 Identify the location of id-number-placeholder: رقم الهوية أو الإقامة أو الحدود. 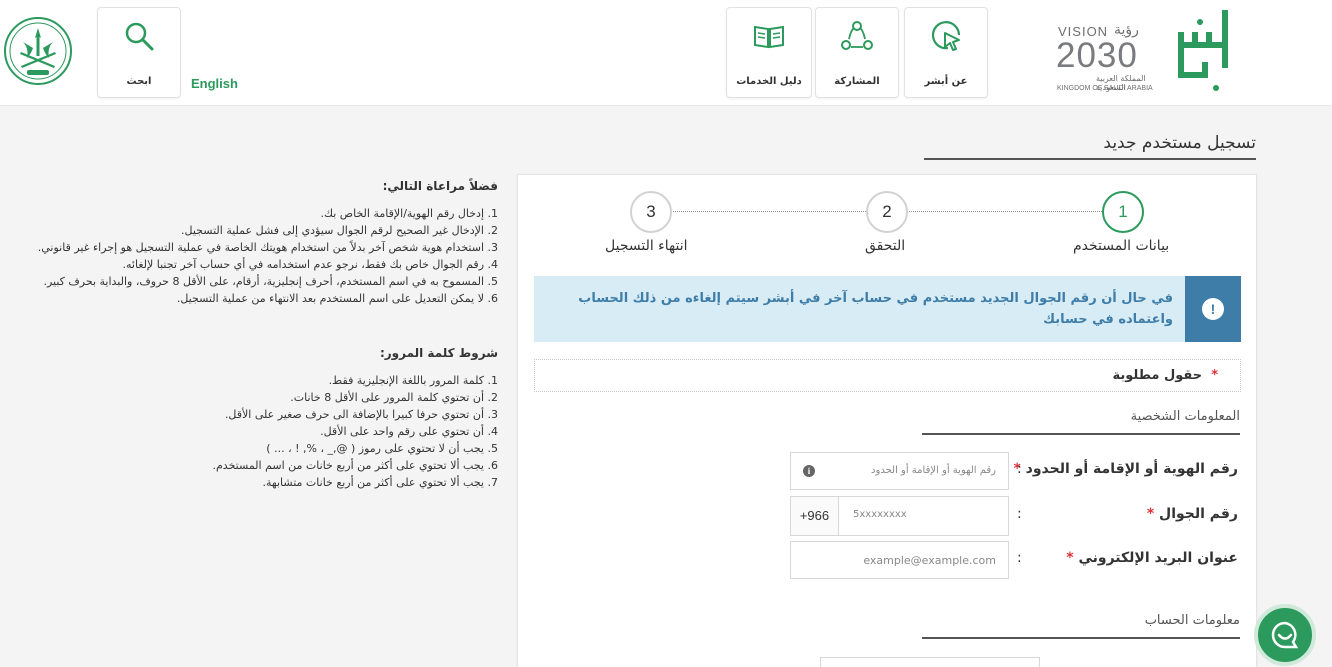
(933, 470).